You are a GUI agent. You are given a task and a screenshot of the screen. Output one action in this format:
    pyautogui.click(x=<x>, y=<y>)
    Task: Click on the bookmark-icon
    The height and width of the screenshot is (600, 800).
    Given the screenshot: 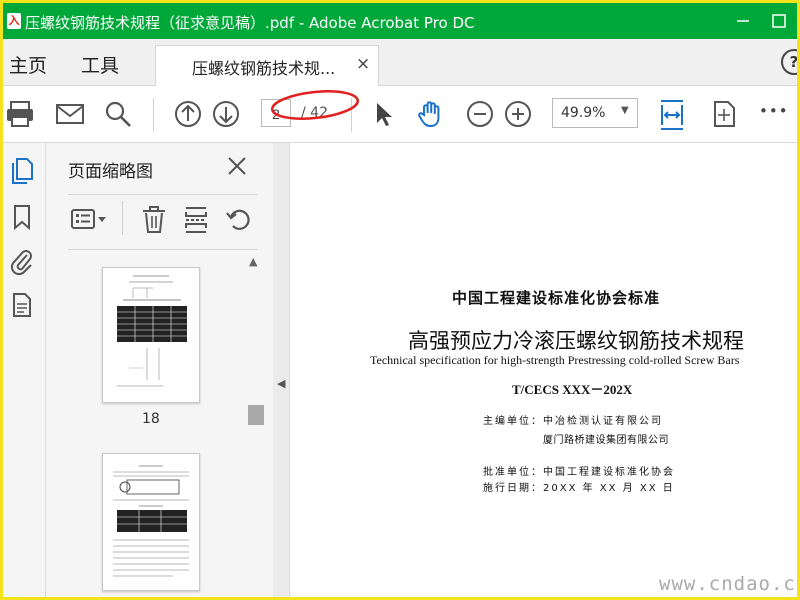 What is the action you would take?
    pyautogui.click(x=22, y=217)
    